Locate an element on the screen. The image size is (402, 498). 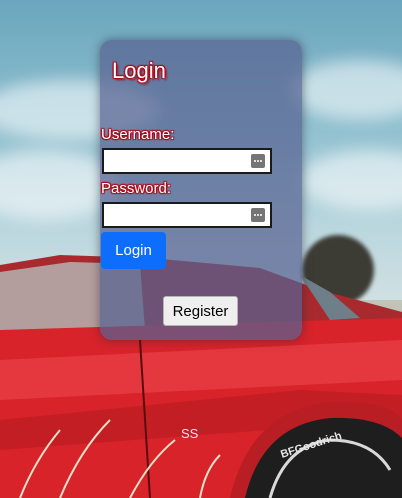
username-label: Username: is located at coordinates (138, 134).